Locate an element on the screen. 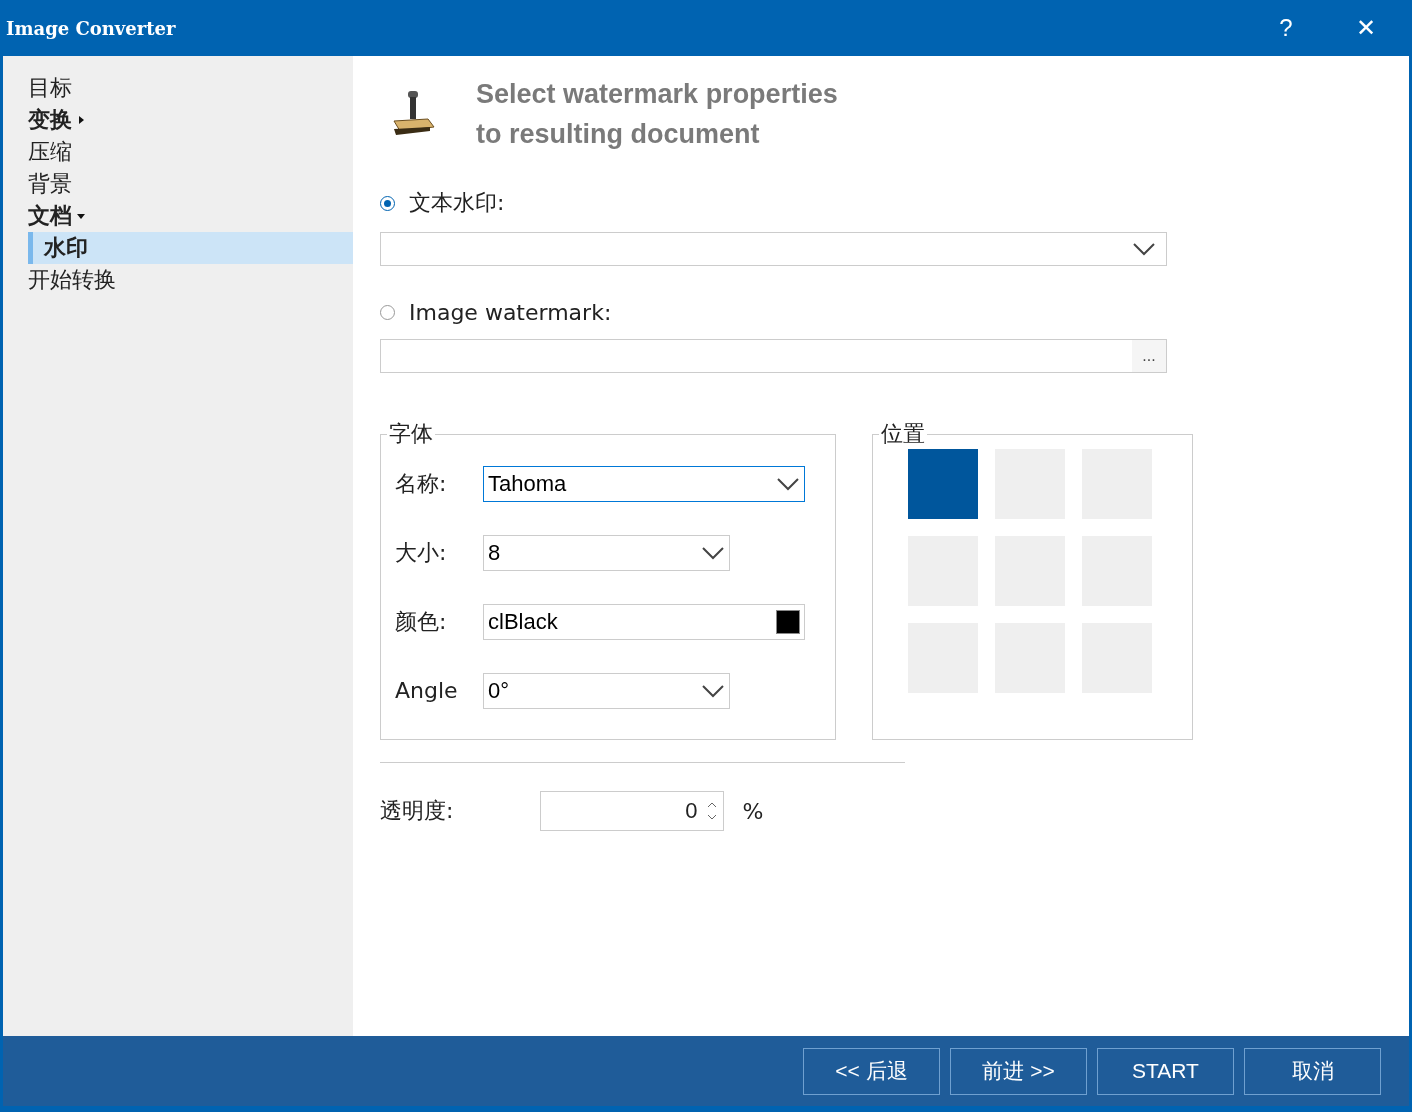 Image resolution: width=1412 pixels, height=1112 pixels. footer-button: START is located at coordinates (1165, 1071).